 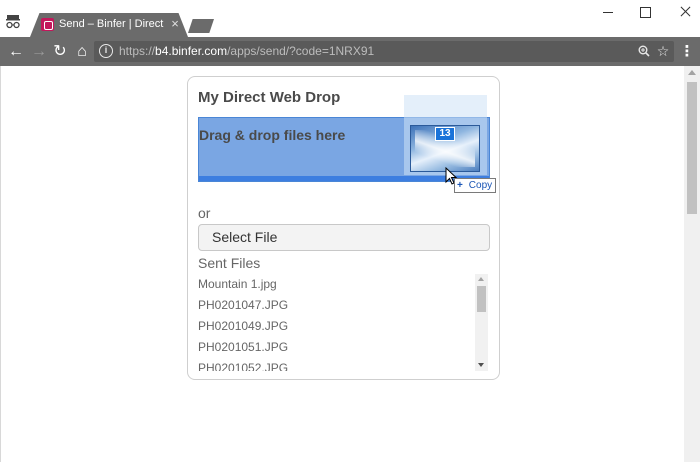 I want to click on bookmark-star-icon: ☆, so click(x=663, y=51).